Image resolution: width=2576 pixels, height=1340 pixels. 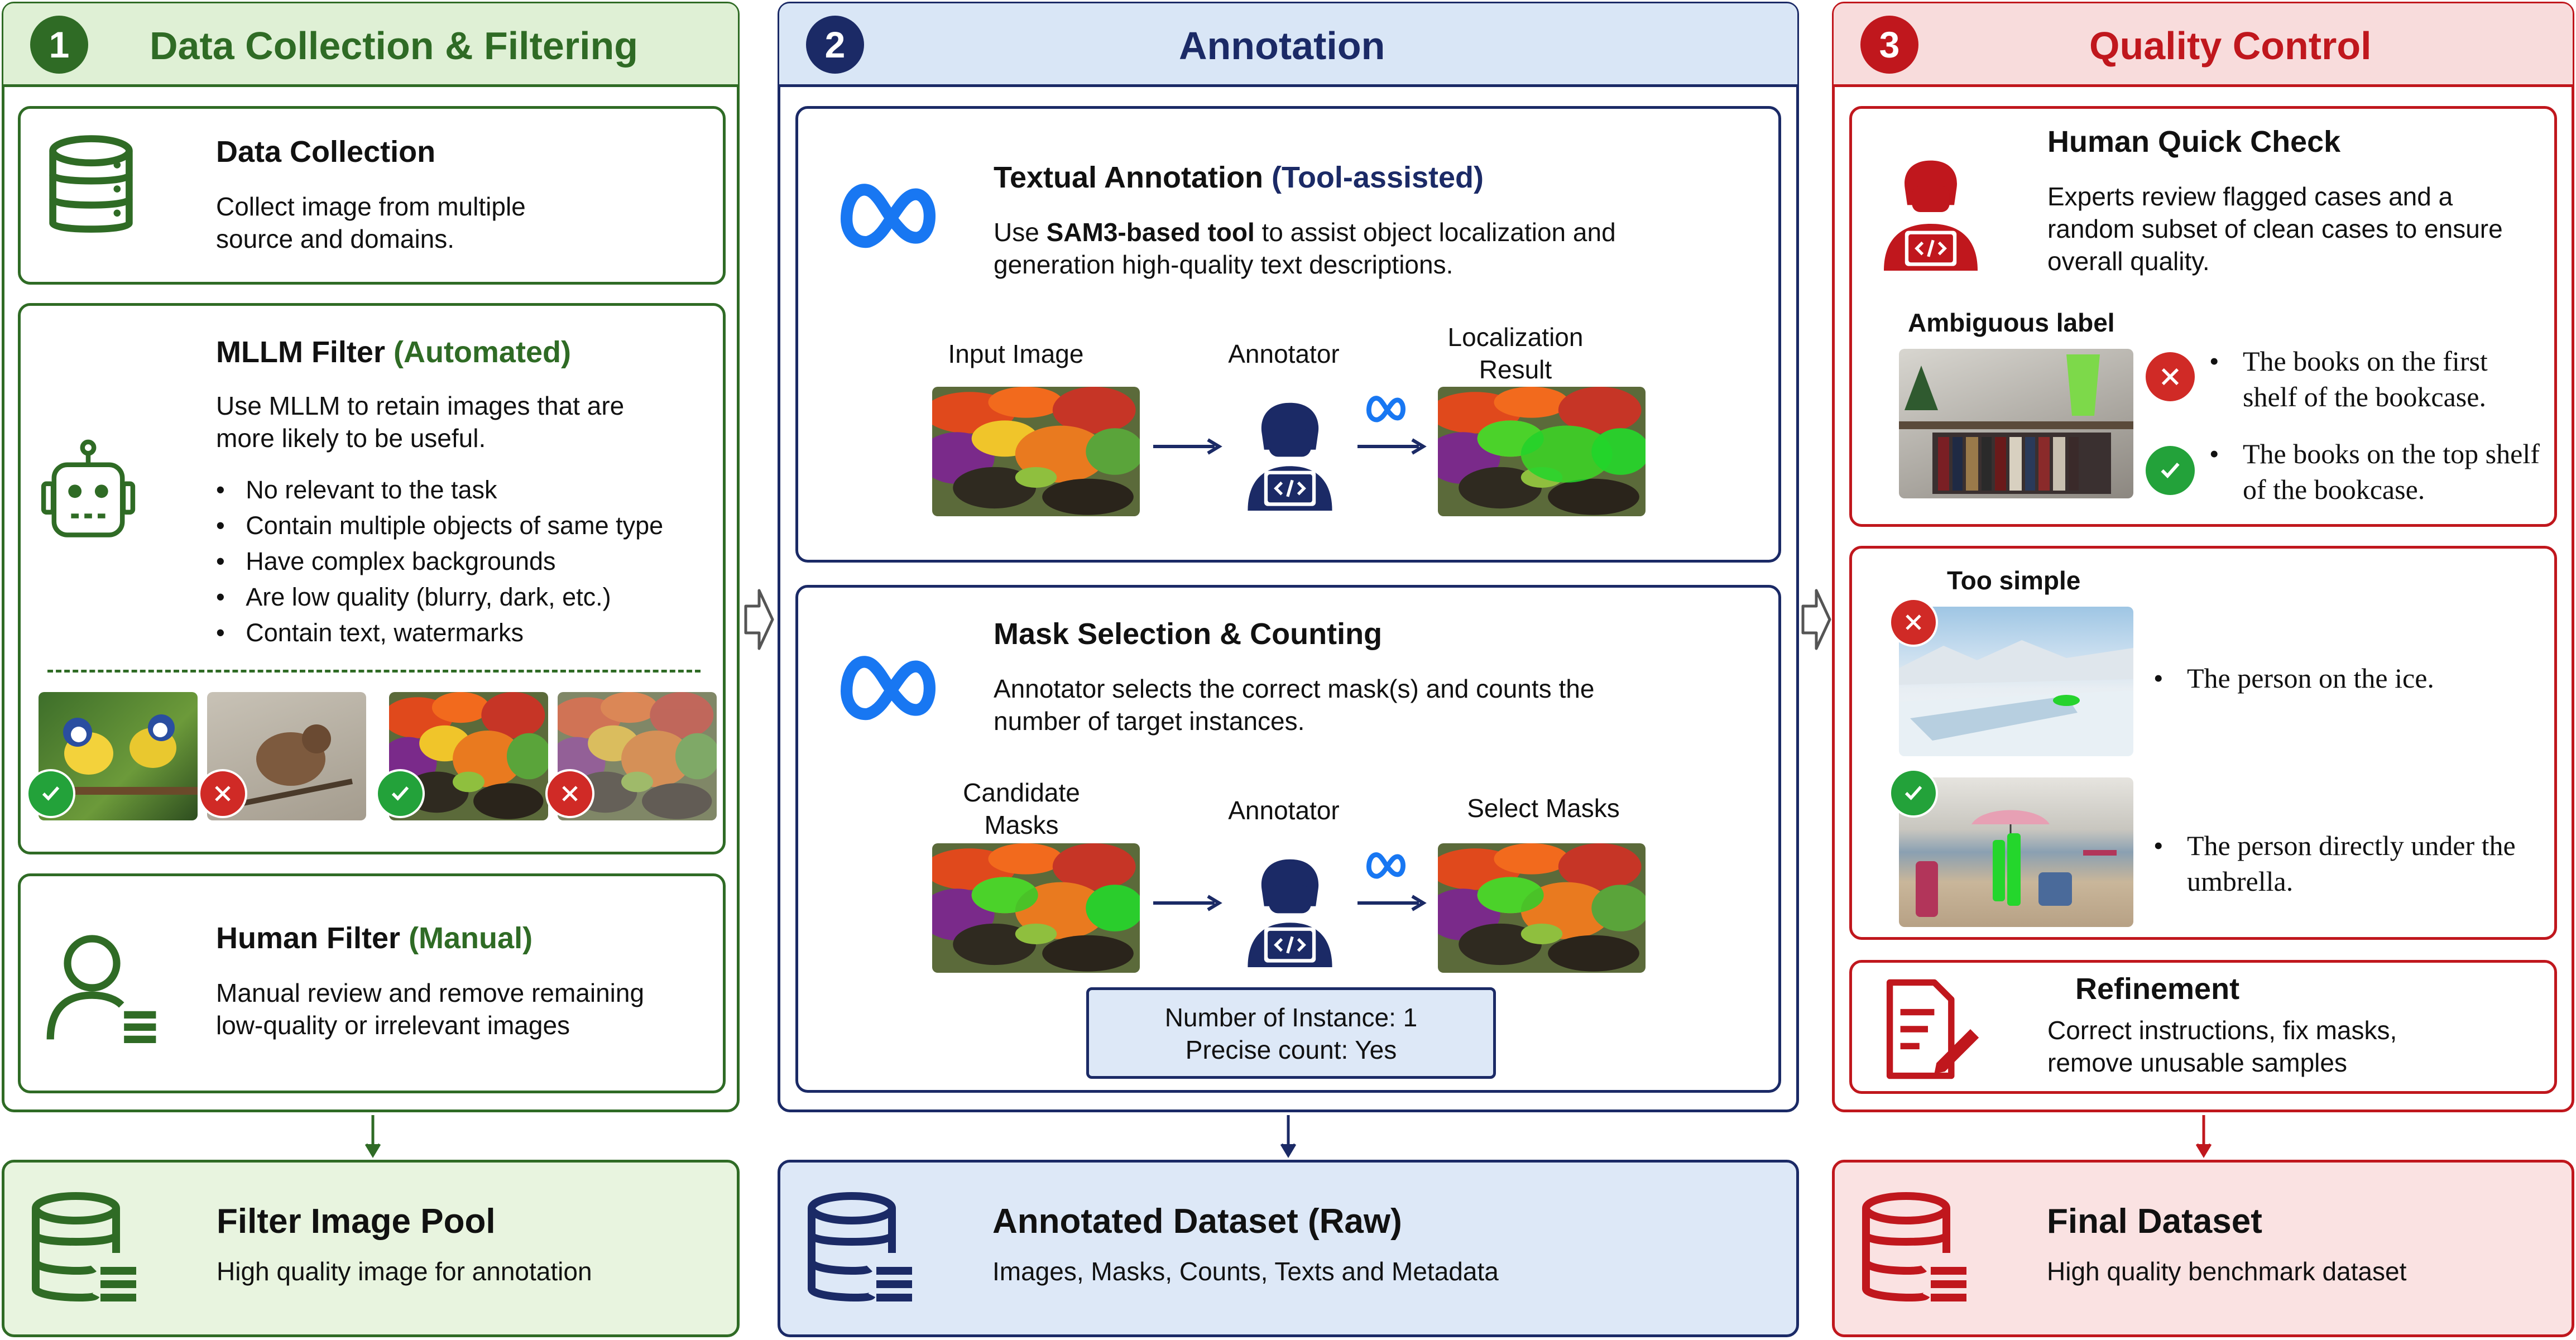 I want to click on stage3-title: Quality Control, so click(x=2230, y=46).